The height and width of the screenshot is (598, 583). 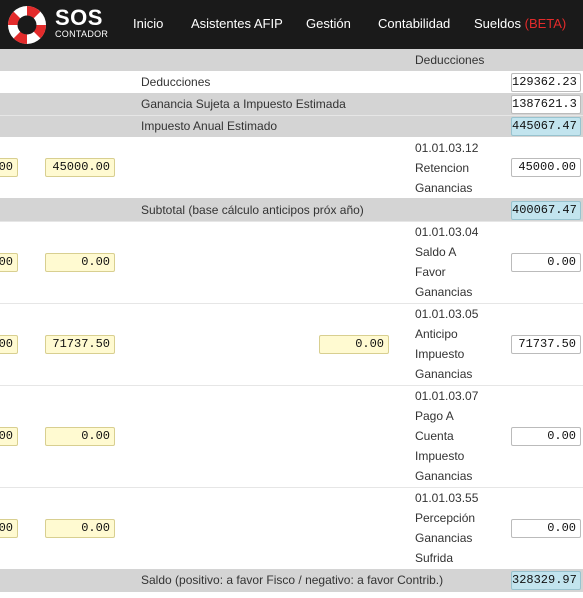 What do you see at coordinates (430, 272) in the screenshot?
I see `account-name: Favor` at bounding box center [430, 272].